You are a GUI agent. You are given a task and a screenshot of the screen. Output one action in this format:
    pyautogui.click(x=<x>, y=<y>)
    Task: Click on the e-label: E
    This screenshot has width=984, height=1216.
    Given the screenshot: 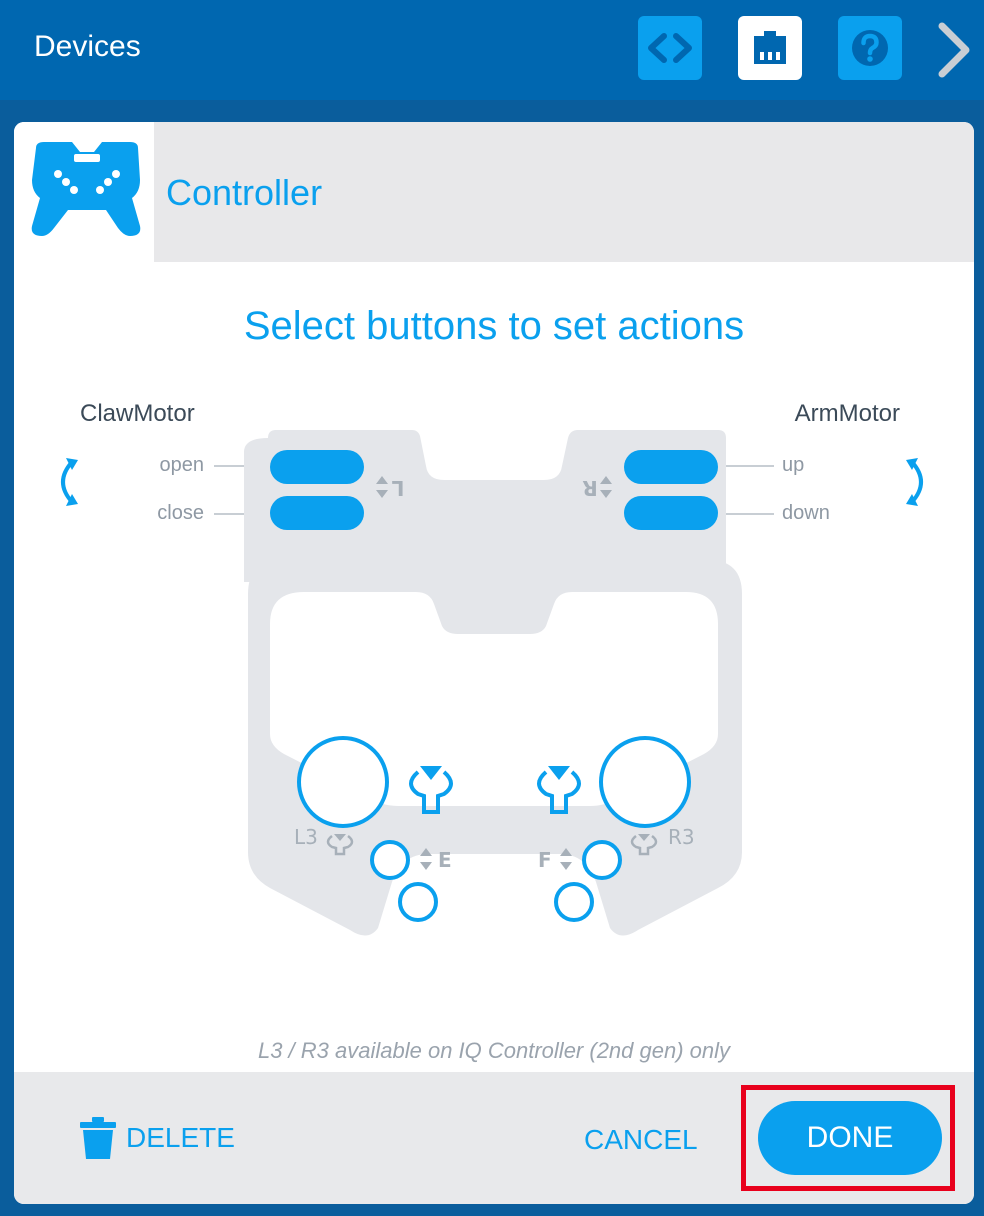 What is the action you would take?
    pyautogui.click(x=445, y=860)
    